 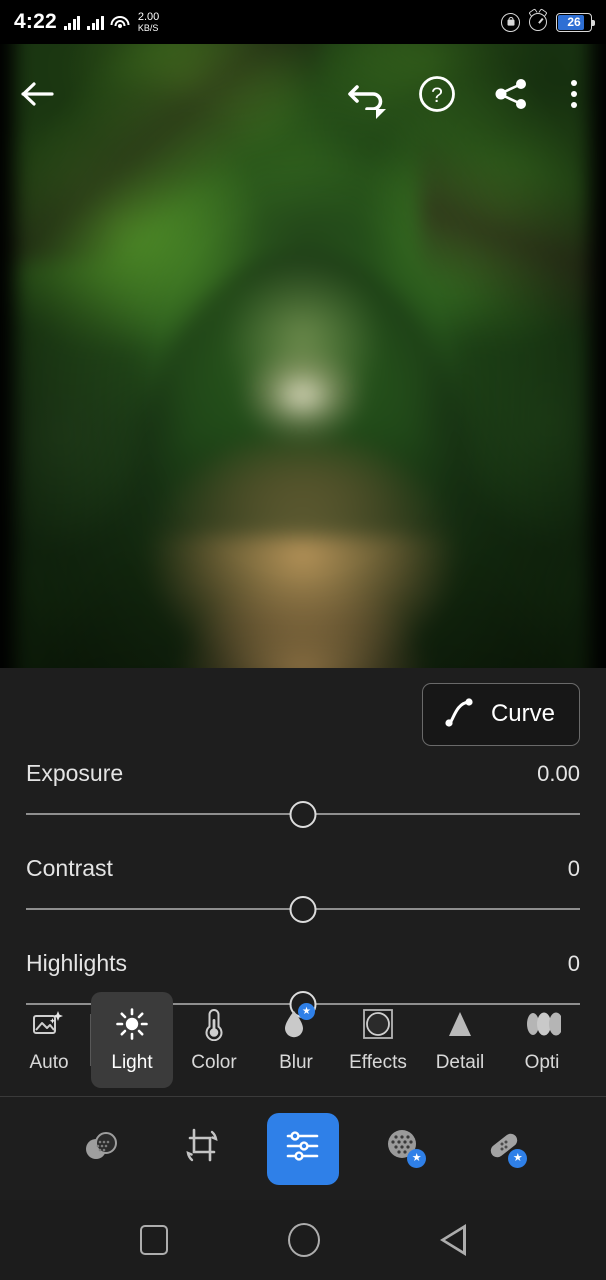 What do you see at coordinates (49, 1062) in the screenshot?
I see `category-label: Auto` at bounding box center [49, 1062].